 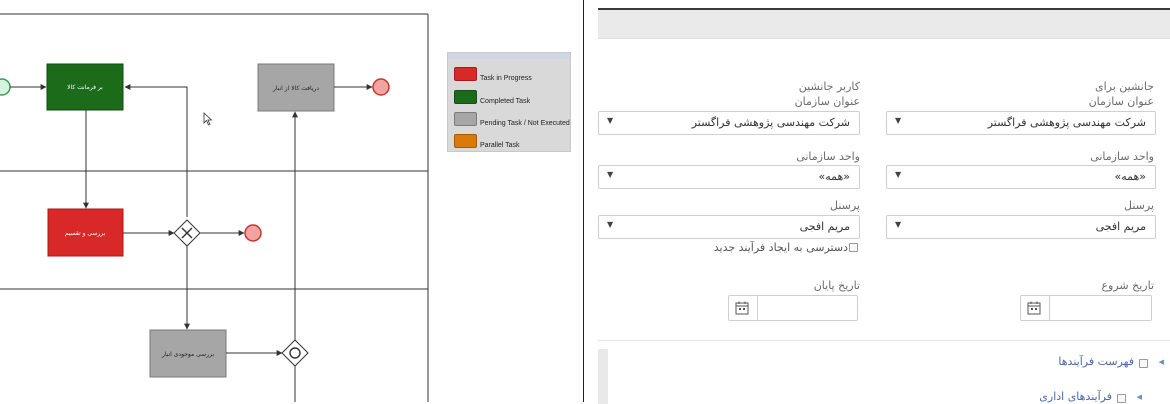 I want to click on tree-item-admin-processes: فرآیندهای اداری, so click(x=1075, y=396).